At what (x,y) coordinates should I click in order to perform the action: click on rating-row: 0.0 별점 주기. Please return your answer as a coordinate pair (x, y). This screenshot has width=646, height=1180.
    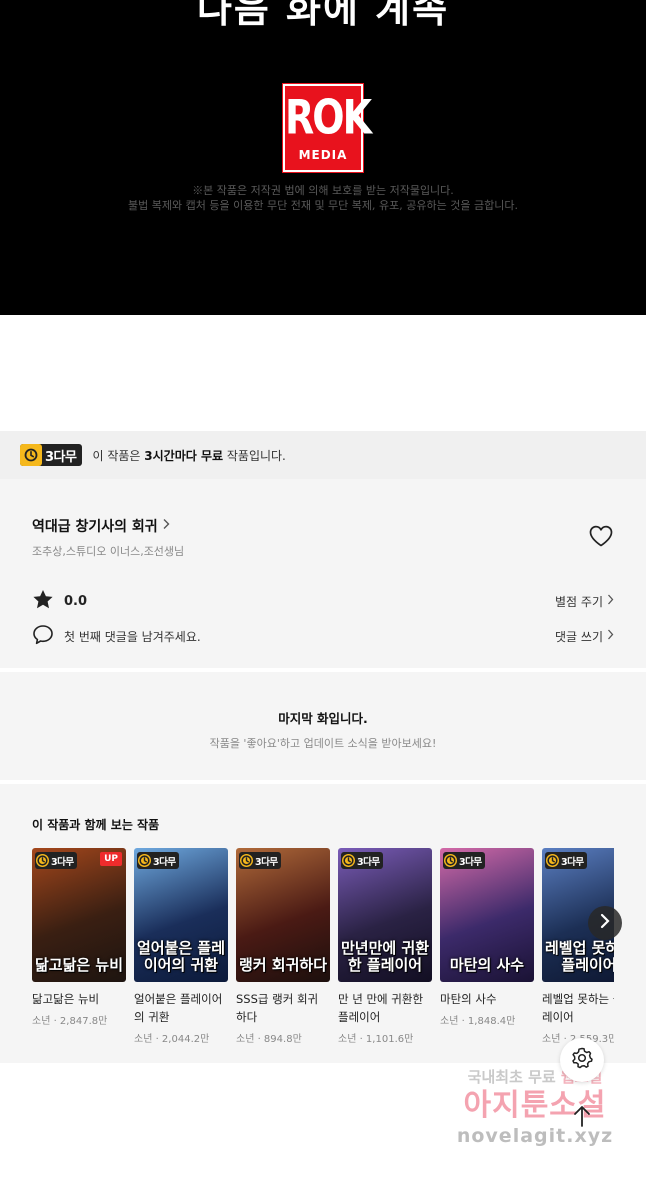
    Looking at the image, I should click on (323, 601).